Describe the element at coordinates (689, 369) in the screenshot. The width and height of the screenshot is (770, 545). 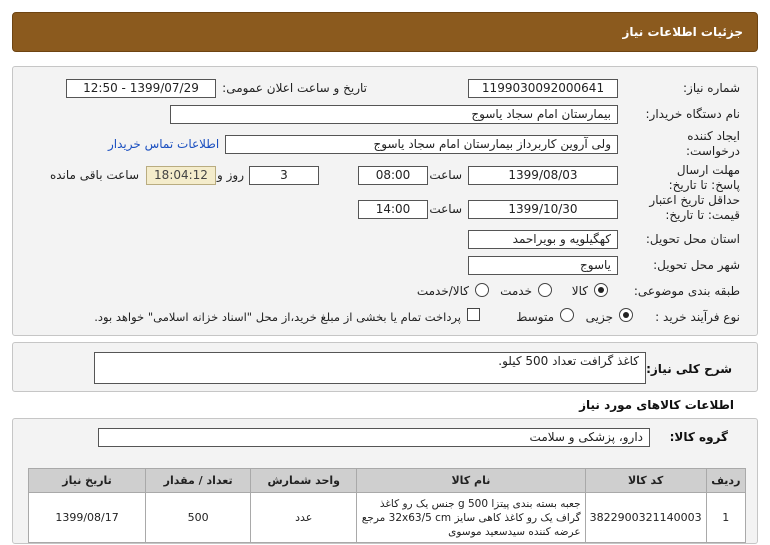
I see `summary-label: شرح کلی نیاز:` at that location.